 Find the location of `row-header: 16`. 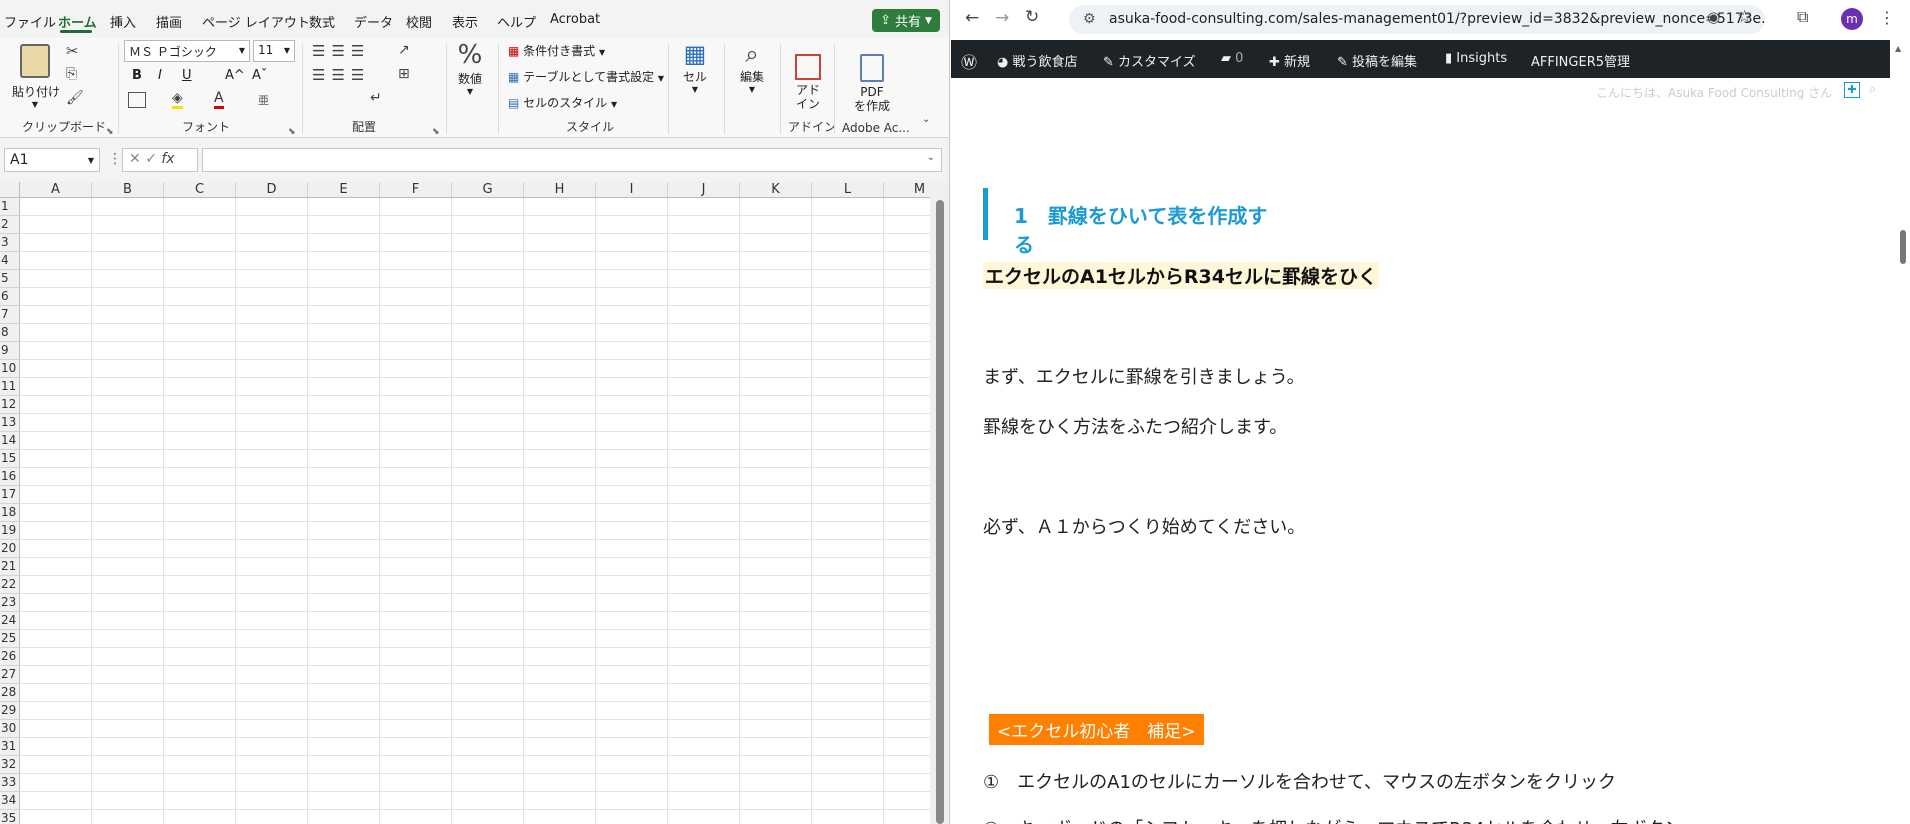

row-header: 16 is located at coordinates (10, 477).